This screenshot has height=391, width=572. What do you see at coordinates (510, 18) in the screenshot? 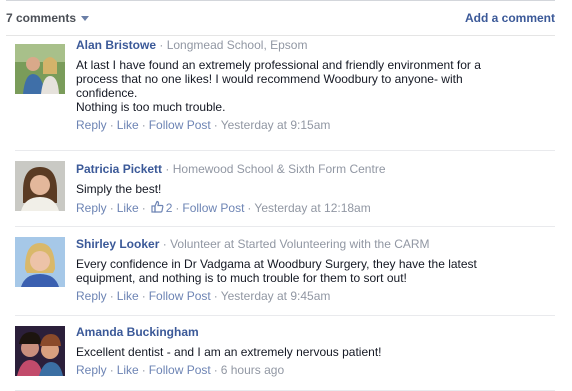
I see `add-comment-link: Add a comment` at bounding box center [510, 18].